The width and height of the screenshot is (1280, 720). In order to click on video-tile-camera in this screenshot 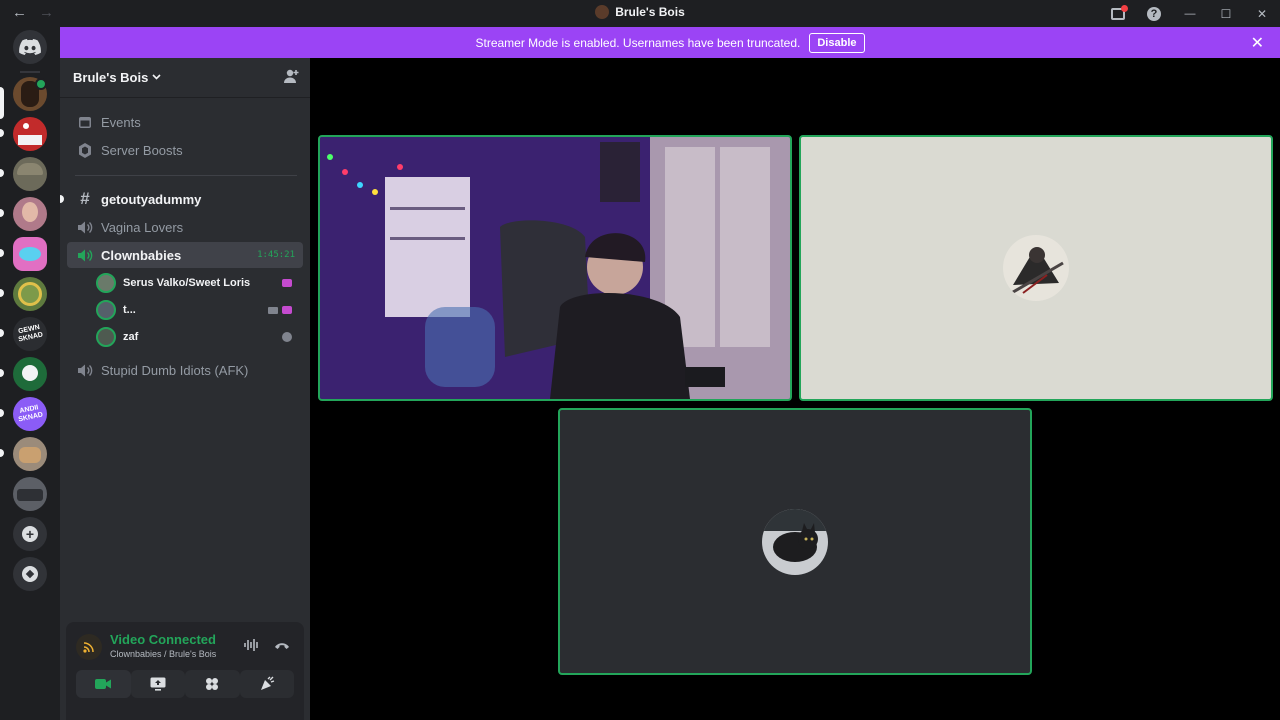, I will do `click(555, 268)`.